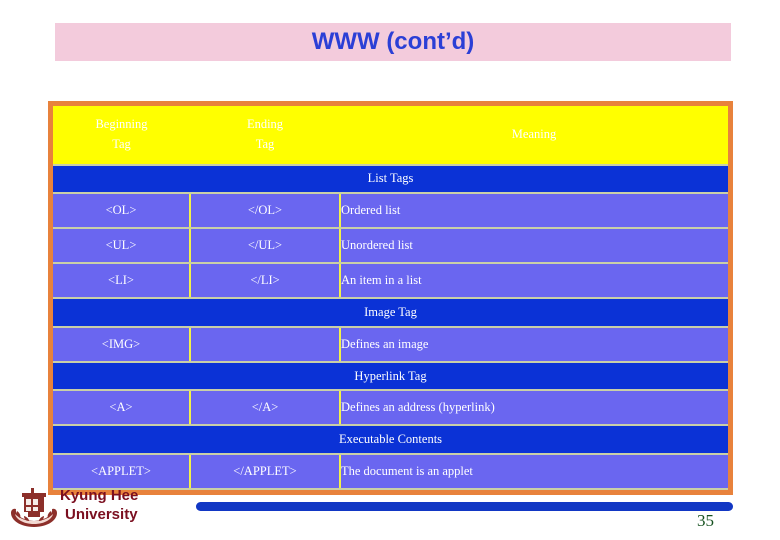 The height and width of the screenshot is (540, 780). What do you see at coordinates (122, 280) in the screenshot?
I see `cell-beginning-tag: <LI>` at bounding box center [122, 280].